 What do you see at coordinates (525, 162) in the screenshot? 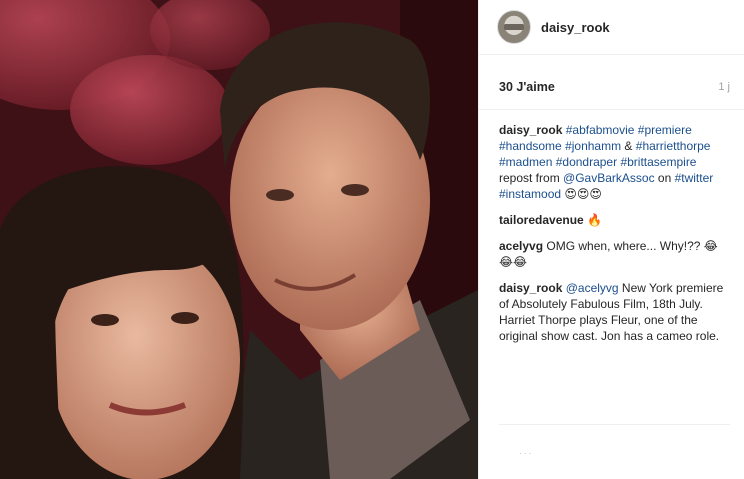
I see `hashtag-link: #madmen` at bounding box center [525, 162].